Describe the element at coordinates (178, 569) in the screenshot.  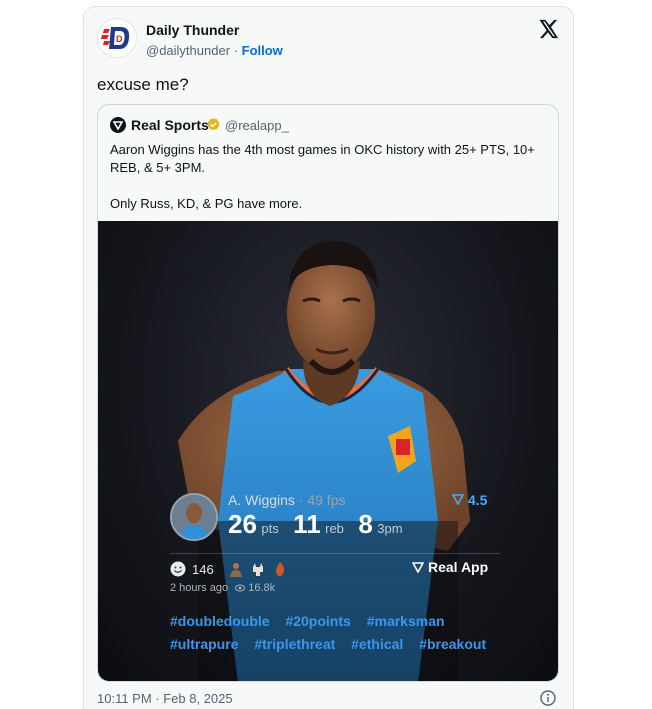
I see `smile-emoji-icon` at that location.